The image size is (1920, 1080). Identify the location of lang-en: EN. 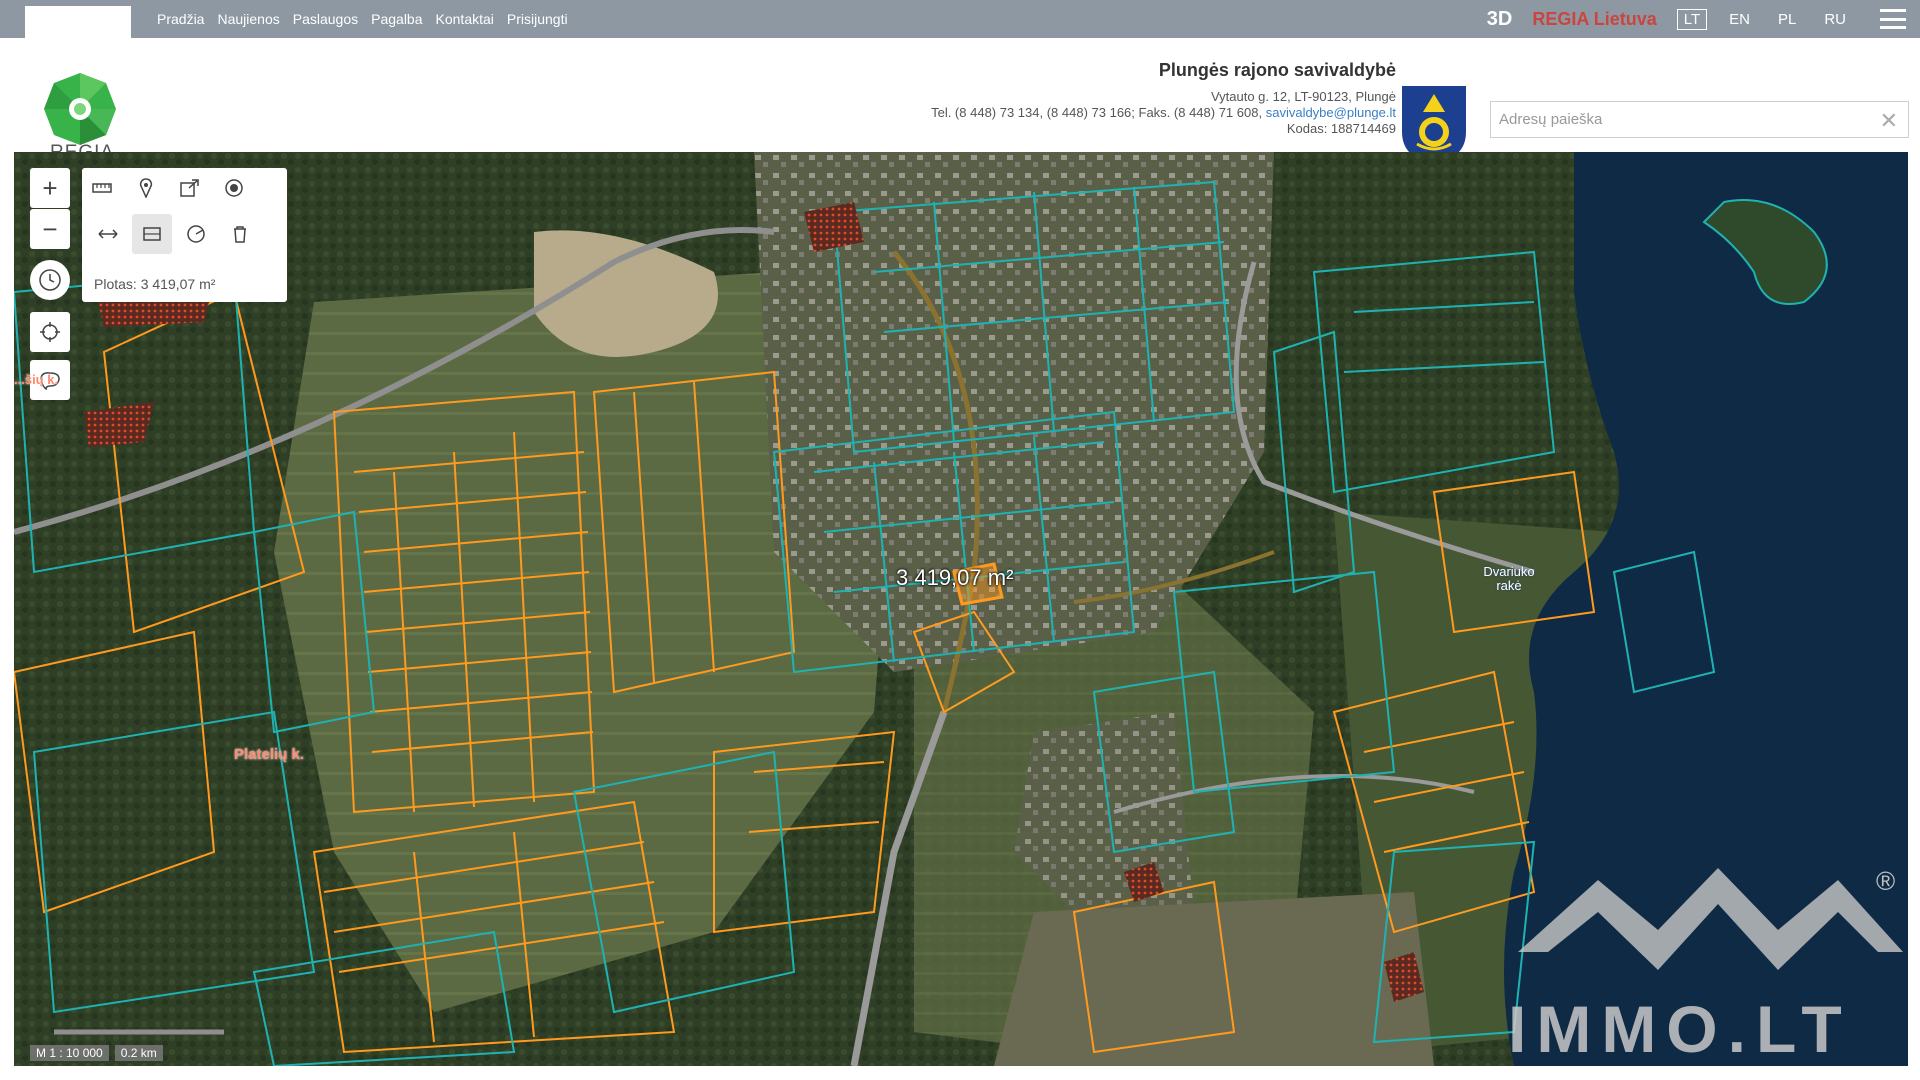
(1739, 19).